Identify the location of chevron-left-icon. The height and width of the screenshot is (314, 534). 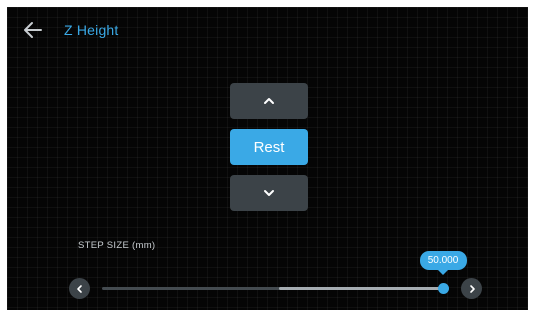
(80, 289).